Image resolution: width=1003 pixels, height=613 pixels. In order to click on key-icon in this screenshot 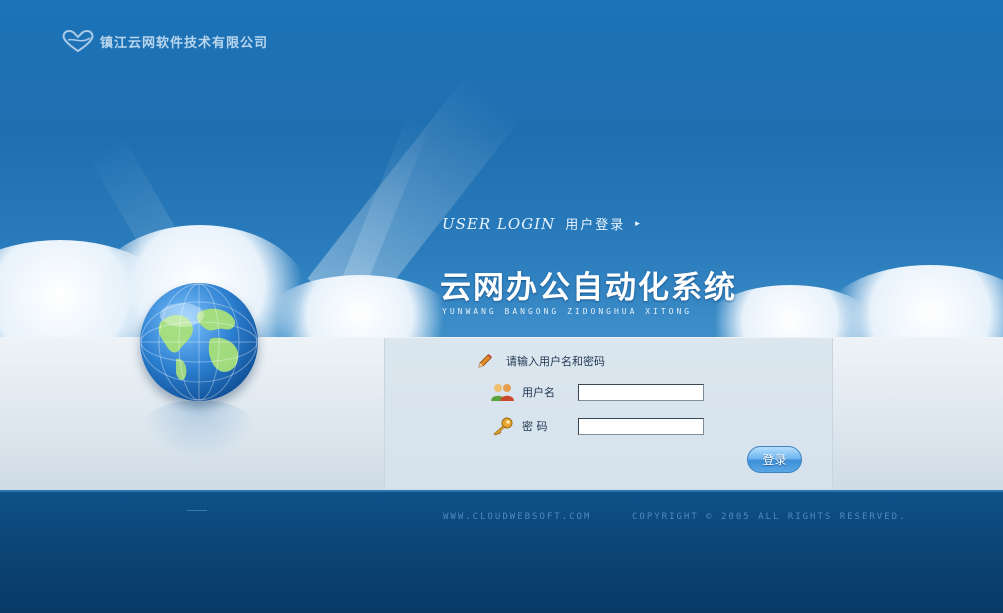, I will do `click(503, 426)`.